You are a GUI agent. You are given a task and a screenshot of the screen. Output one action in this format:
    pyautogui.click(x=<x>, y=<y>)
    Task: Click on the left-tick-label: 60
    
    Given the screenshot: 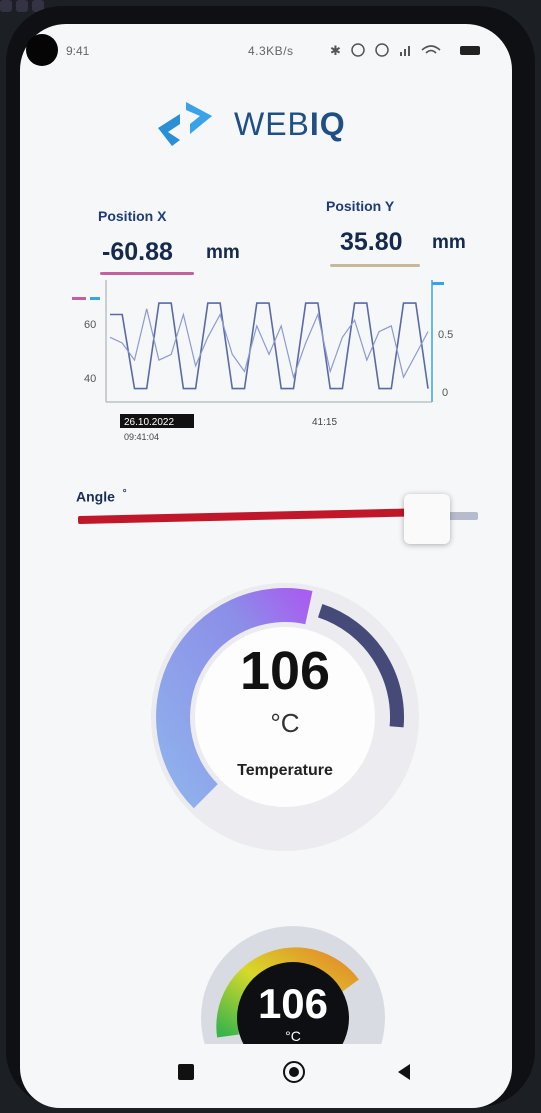 What is the action you would take?
    pyautogui.click(x=90, y=325)
    